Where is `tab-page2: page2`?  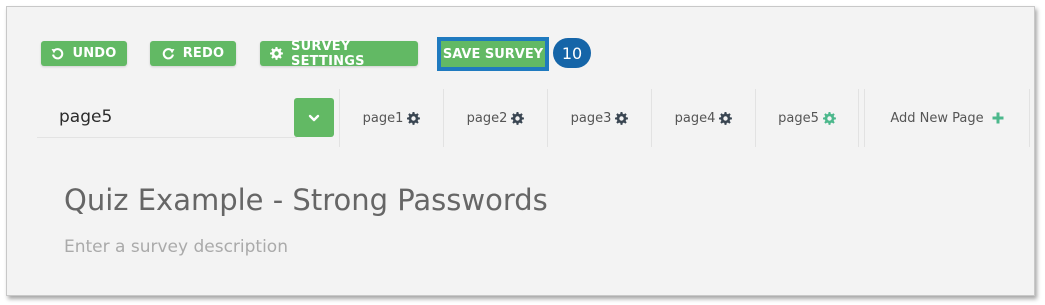
tab-page2: page2 is located at coordinates (495, 118).